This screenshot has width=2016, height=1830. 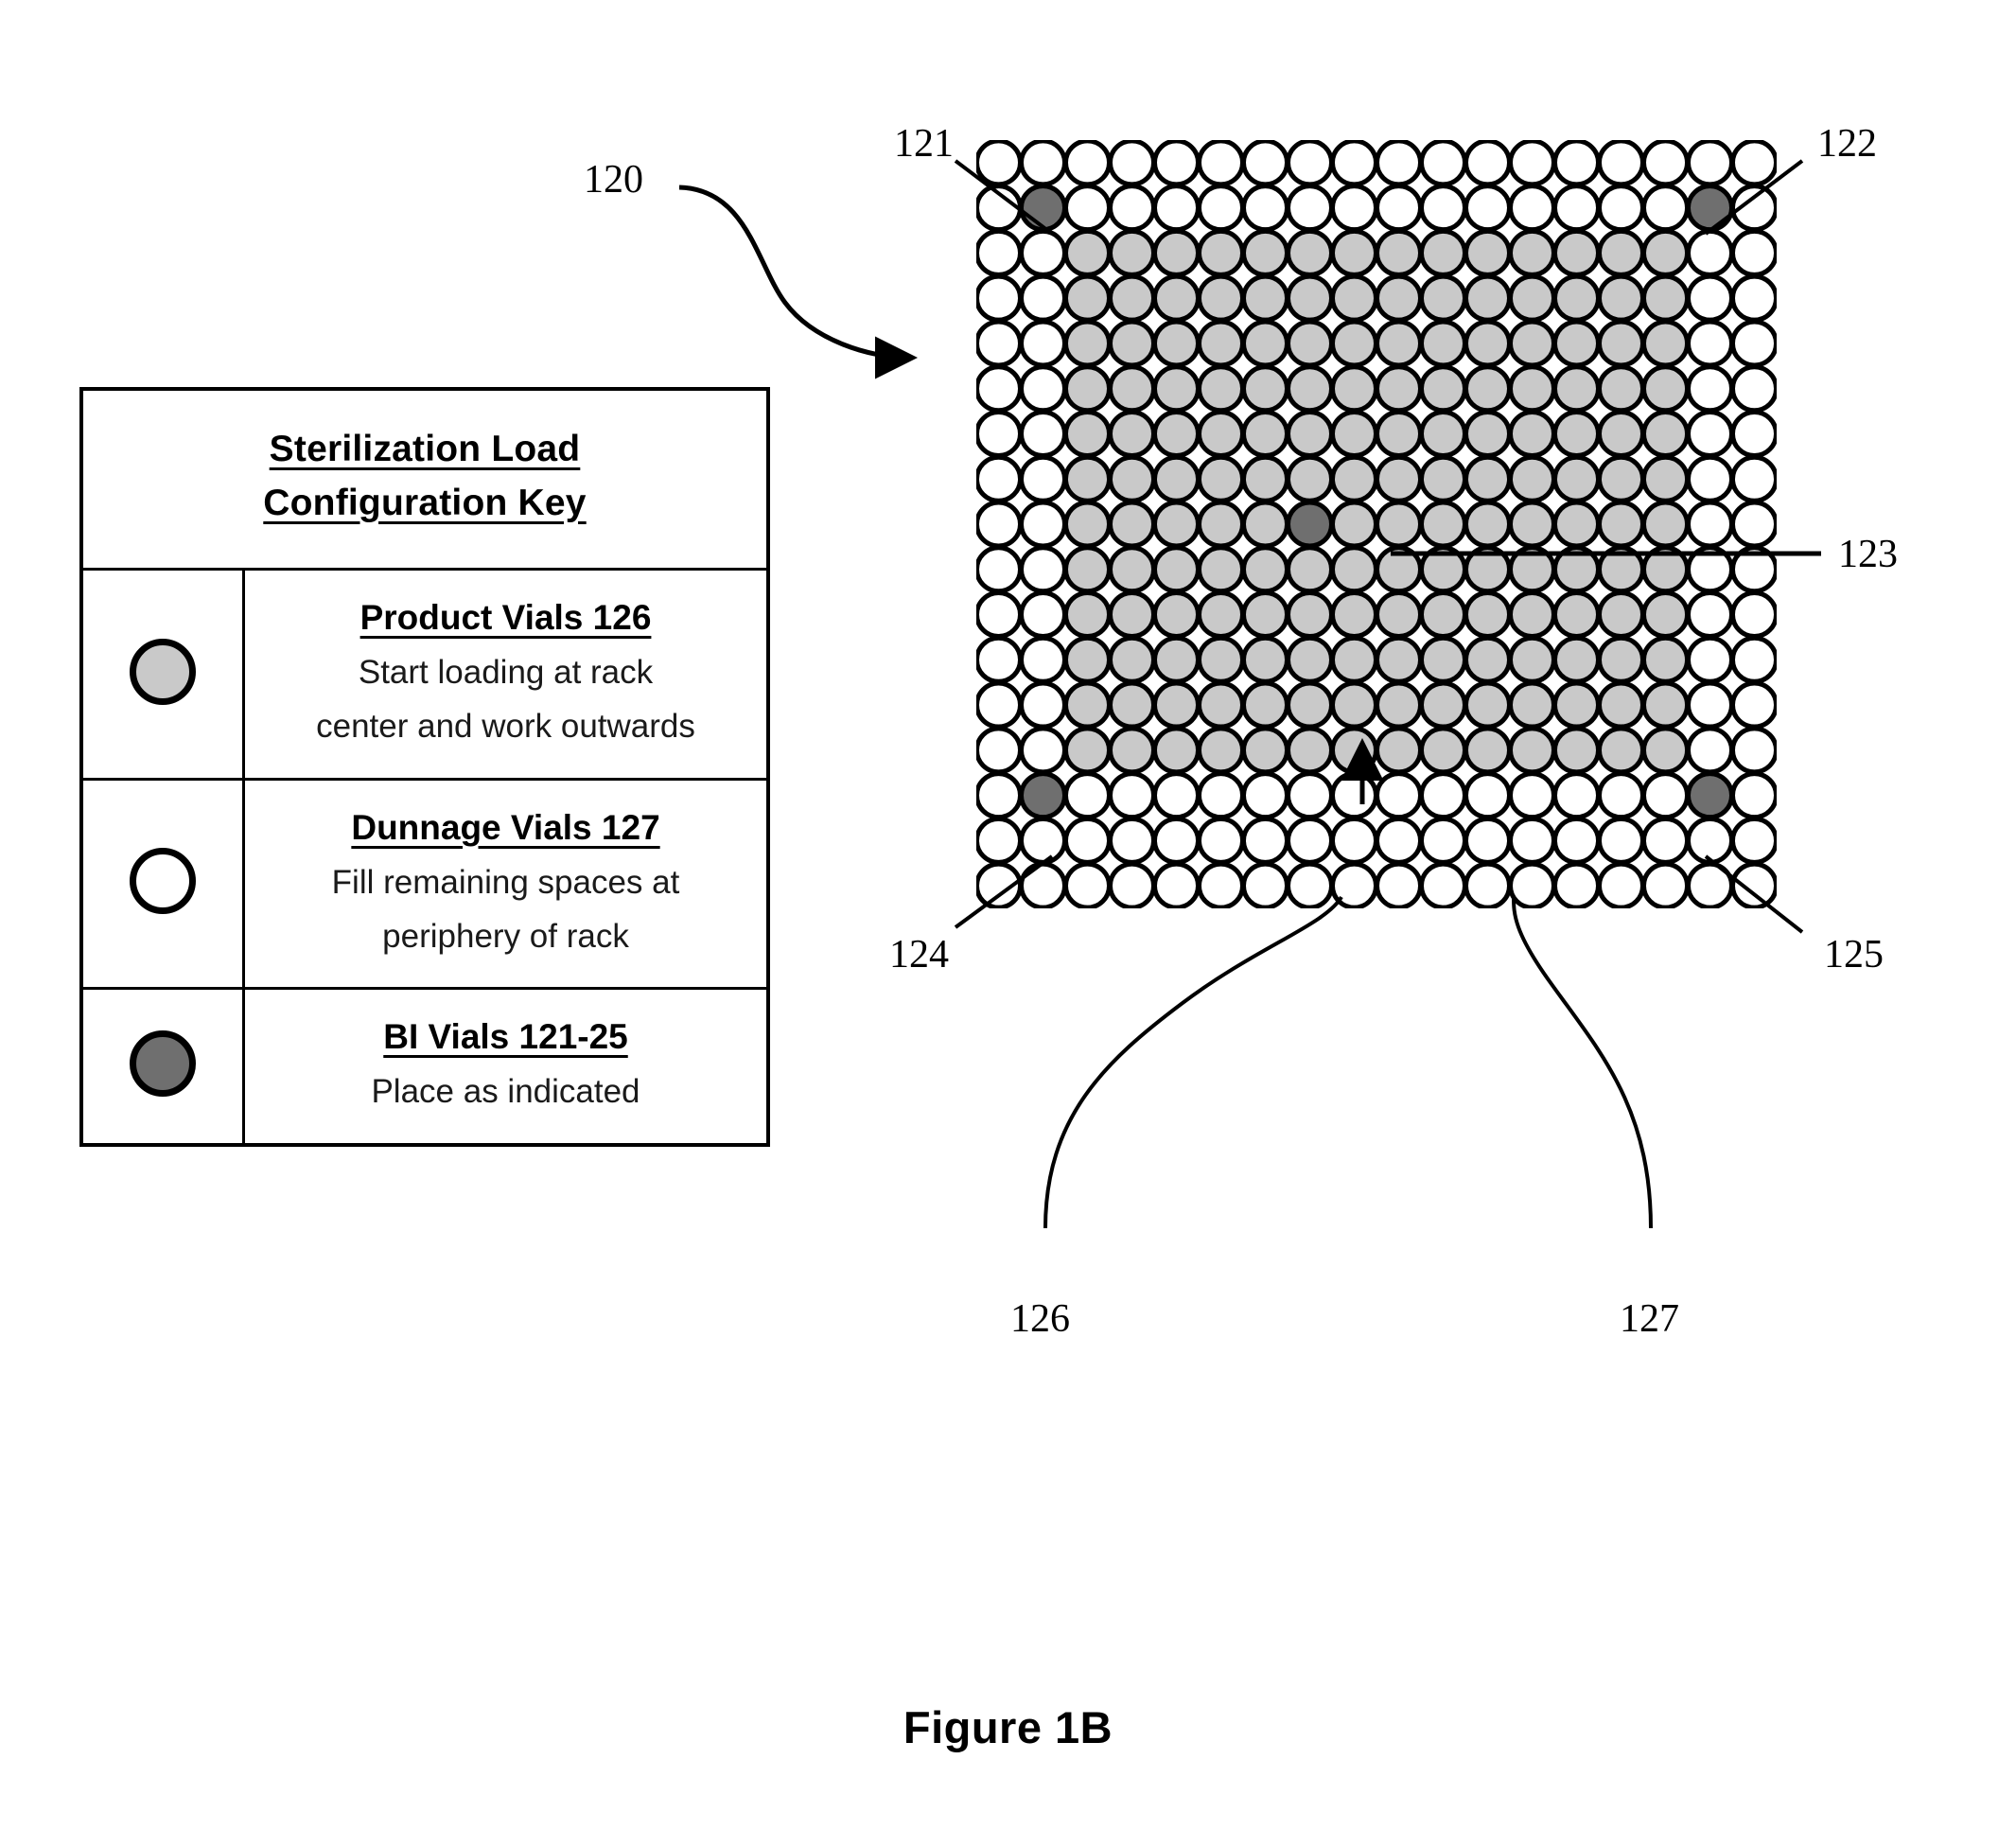 I want to click on product-vial-heading: Product Vials 126, so click(x=505, y=618).